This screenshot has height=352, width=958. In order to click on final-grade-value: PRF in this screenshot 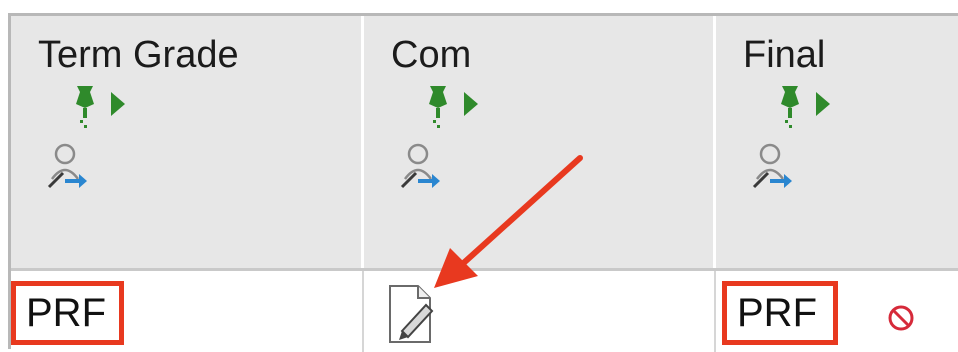, I will do `click(780, 313)`.